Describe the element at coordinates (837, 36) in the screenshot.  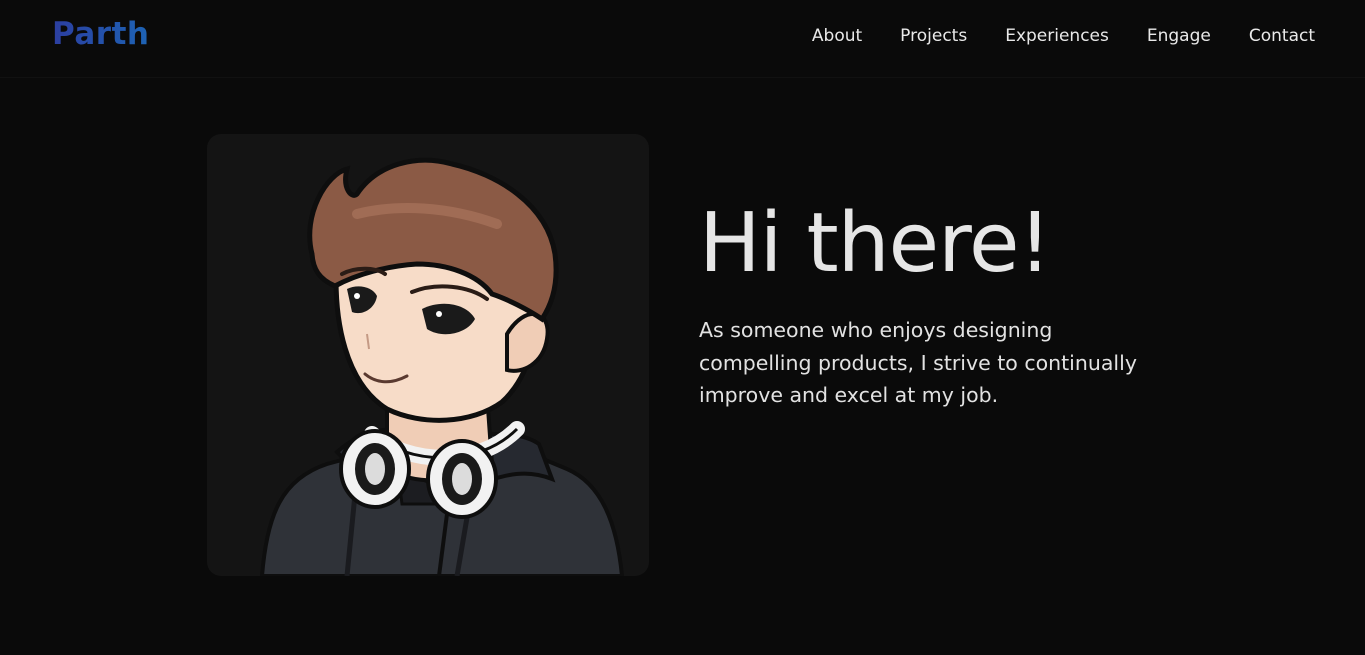
I see `nav-link-about: About` at that location.